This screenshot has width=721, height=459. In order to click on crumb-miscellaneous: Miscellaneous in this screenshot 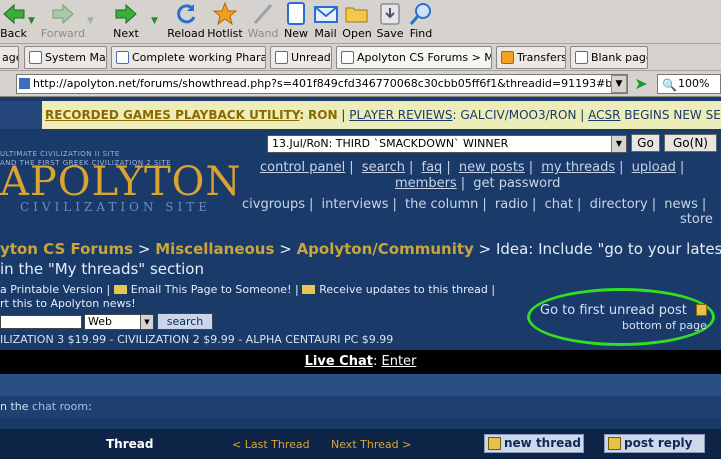, I will do `click(214, 249)`.